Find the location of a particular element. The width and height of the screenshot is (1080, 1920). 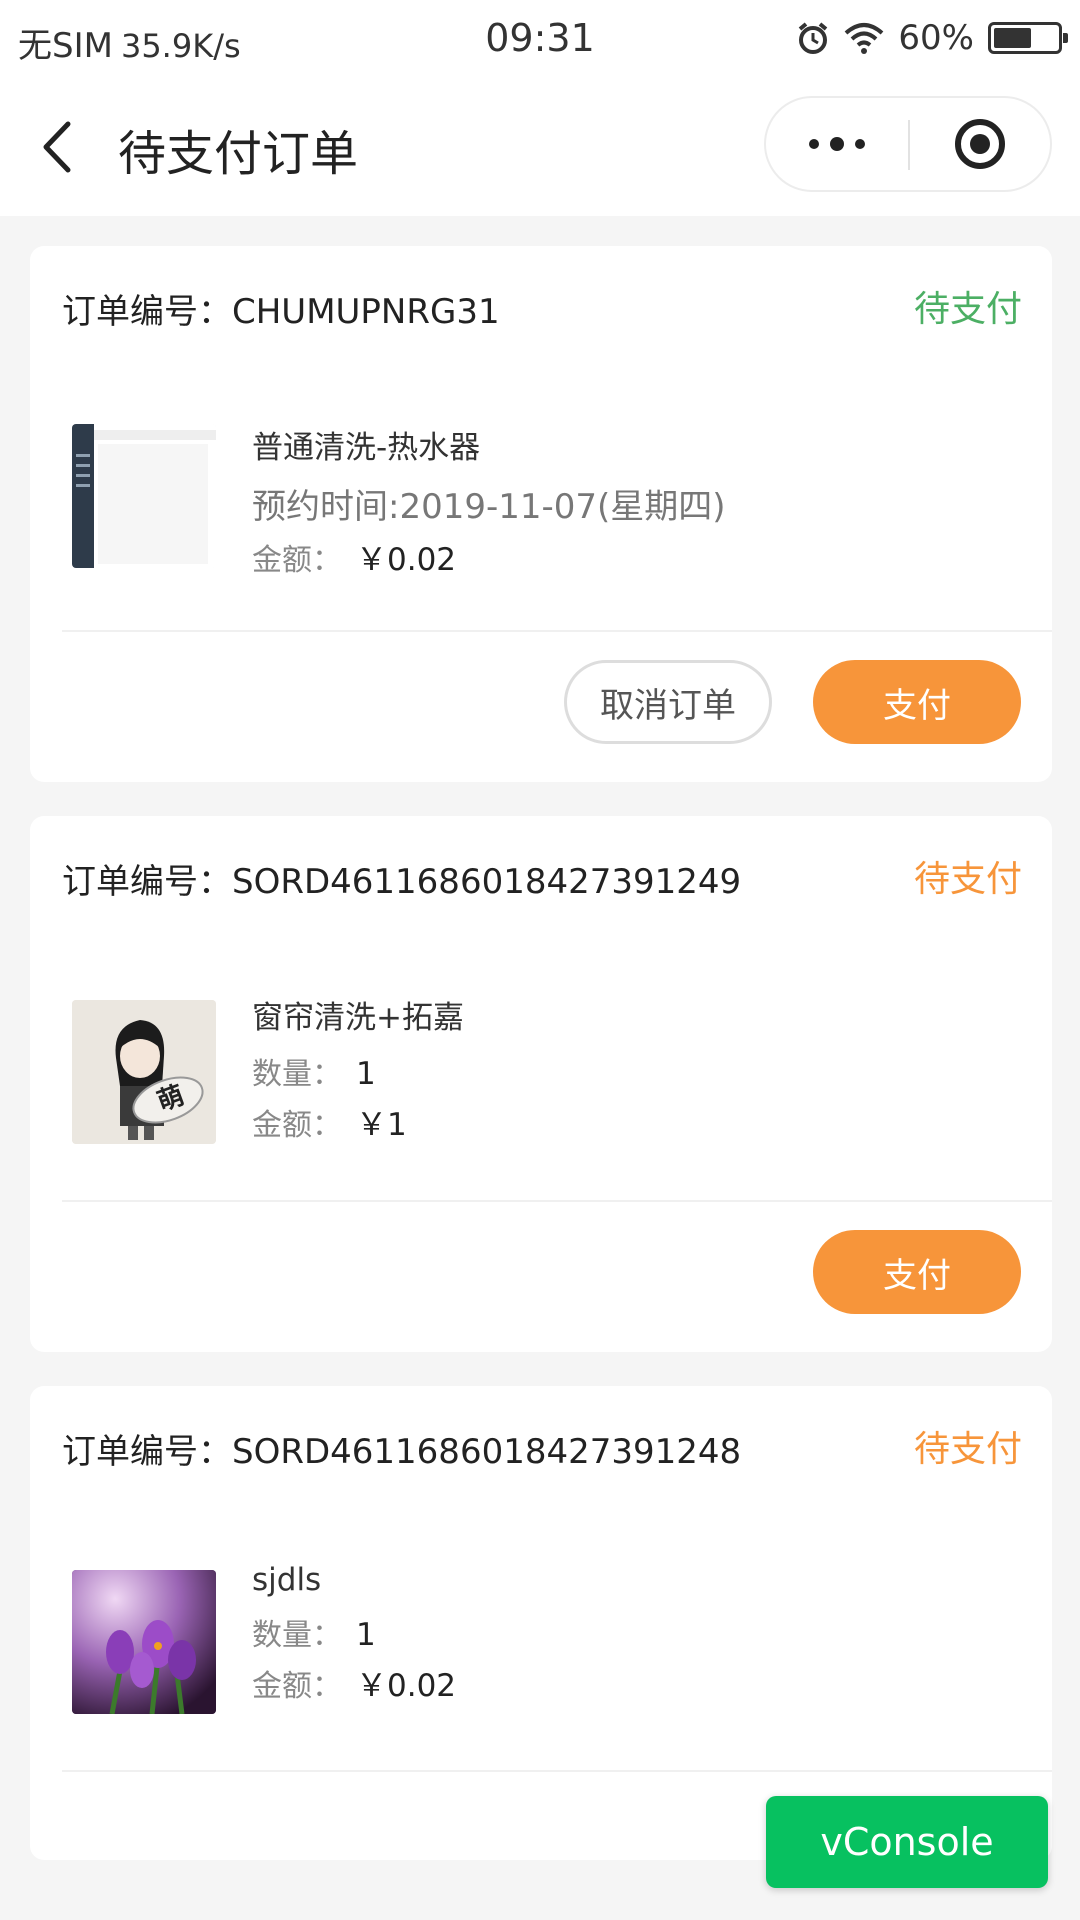

order-number: 订单编号：SORD4611686018427391249 is located at coordinates (402, 882).